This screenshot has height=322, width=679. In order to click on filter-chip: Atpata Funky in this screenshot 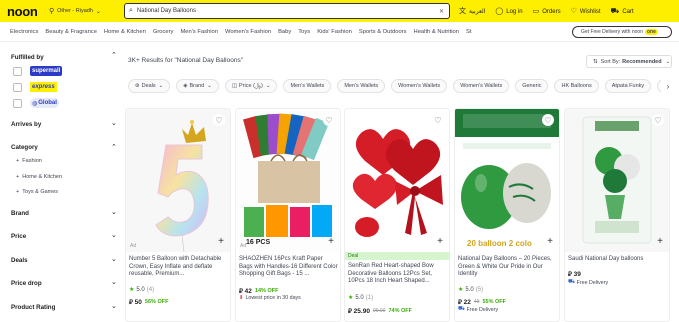, I will do `click(628, 86)`.